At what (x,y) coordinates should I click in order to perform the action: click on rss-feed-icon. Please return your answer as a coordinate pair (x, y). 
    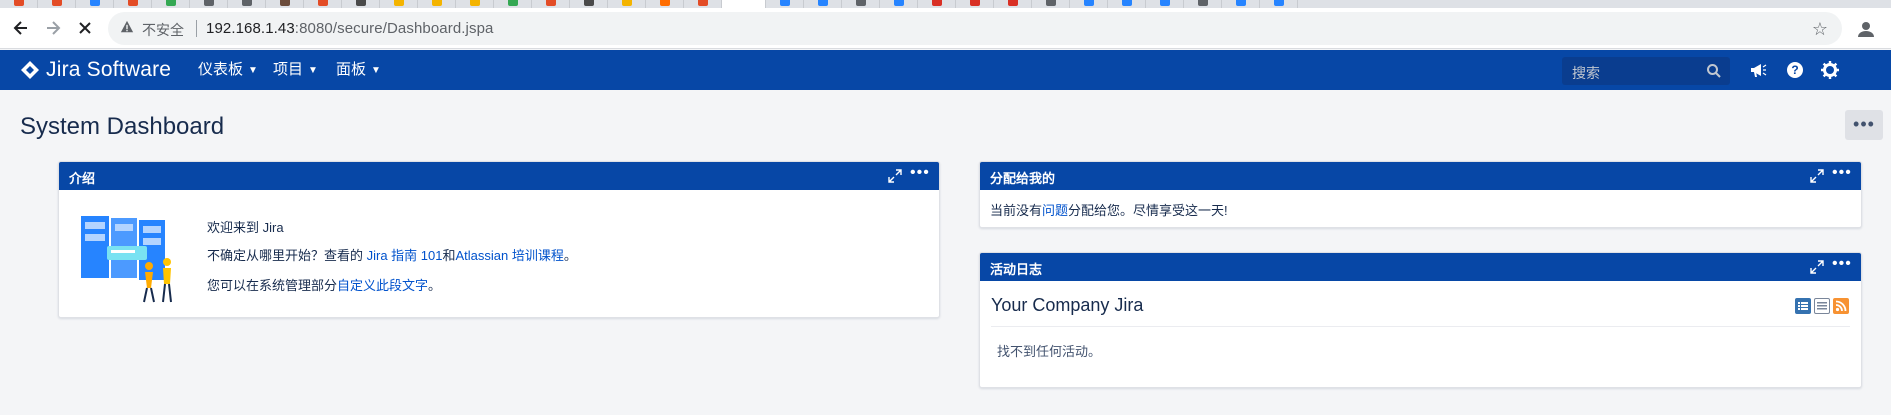
    Looking at the image, I should click on (1841, 306).